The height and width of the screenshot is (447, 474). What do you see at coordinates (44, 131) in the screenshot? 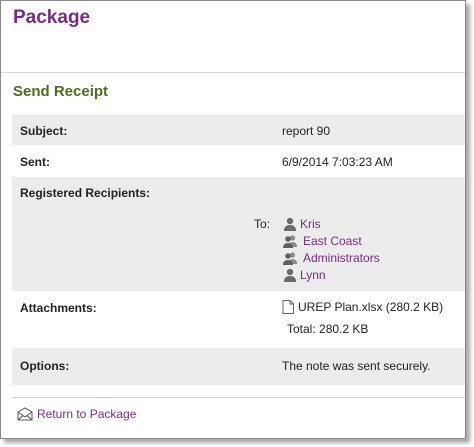
I see `subject-label: Subject:` at bounding box center [44, 131].